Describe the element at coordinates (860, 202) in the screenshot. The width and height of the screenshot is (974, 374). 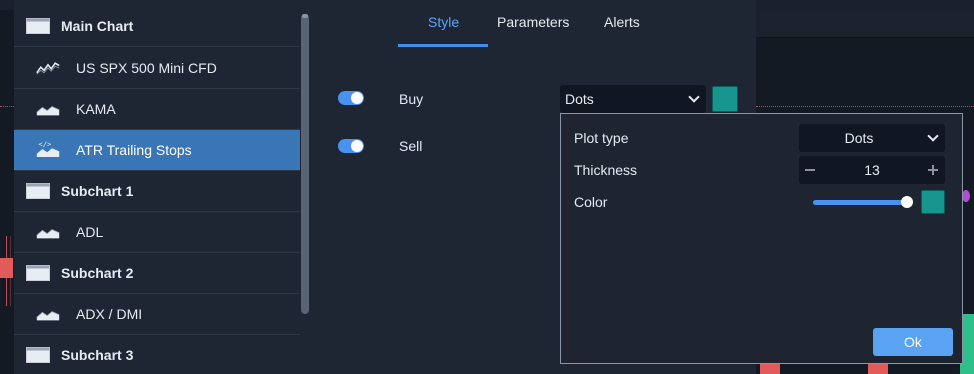
I see `opacity-slider` at that location.